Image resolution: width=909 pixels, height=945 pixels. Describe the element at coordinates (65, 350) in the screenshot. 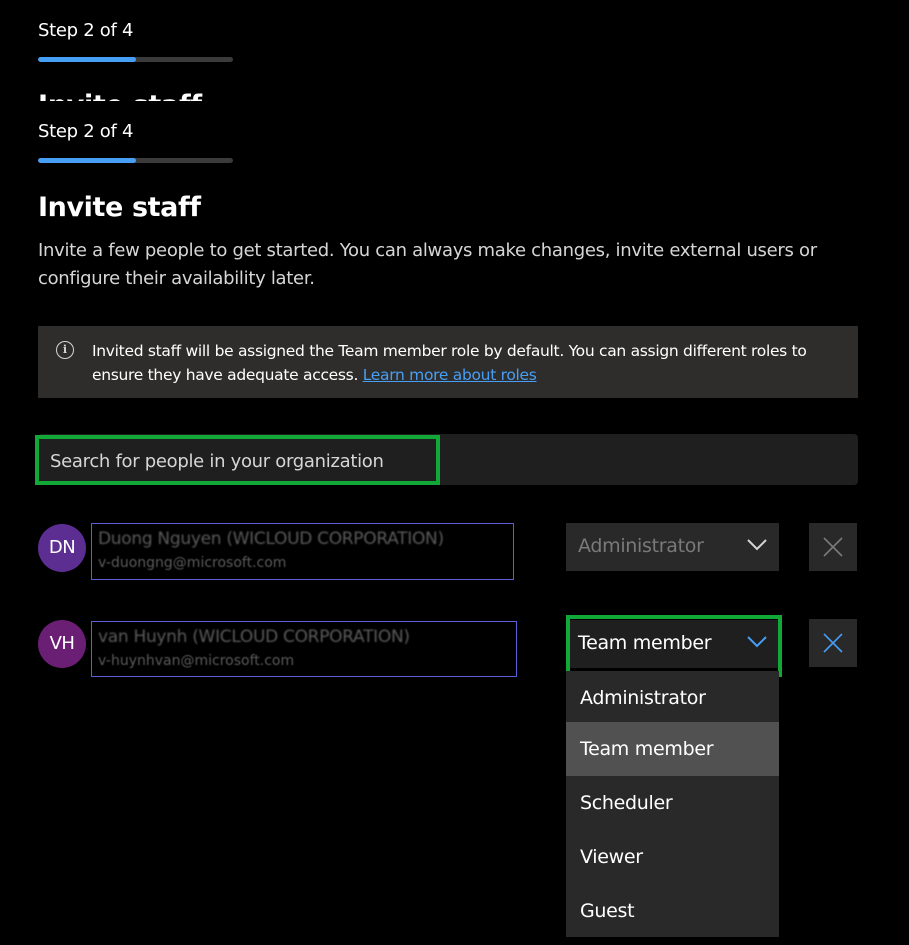

I see `info-icon: i` at that location.